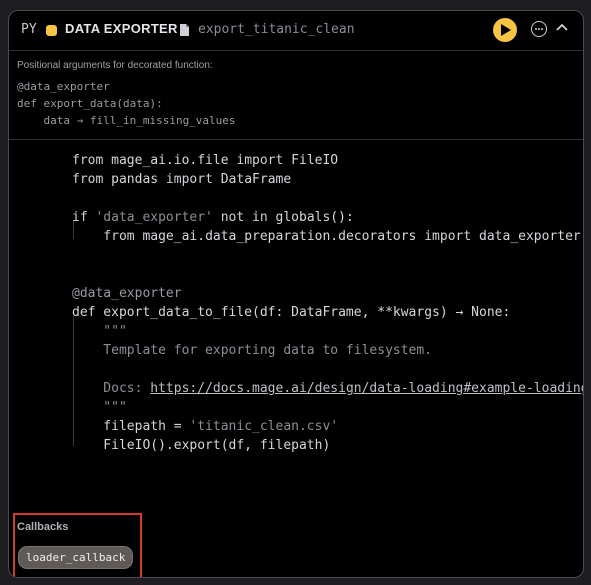  I want to click on run-button, so click(505, 30).